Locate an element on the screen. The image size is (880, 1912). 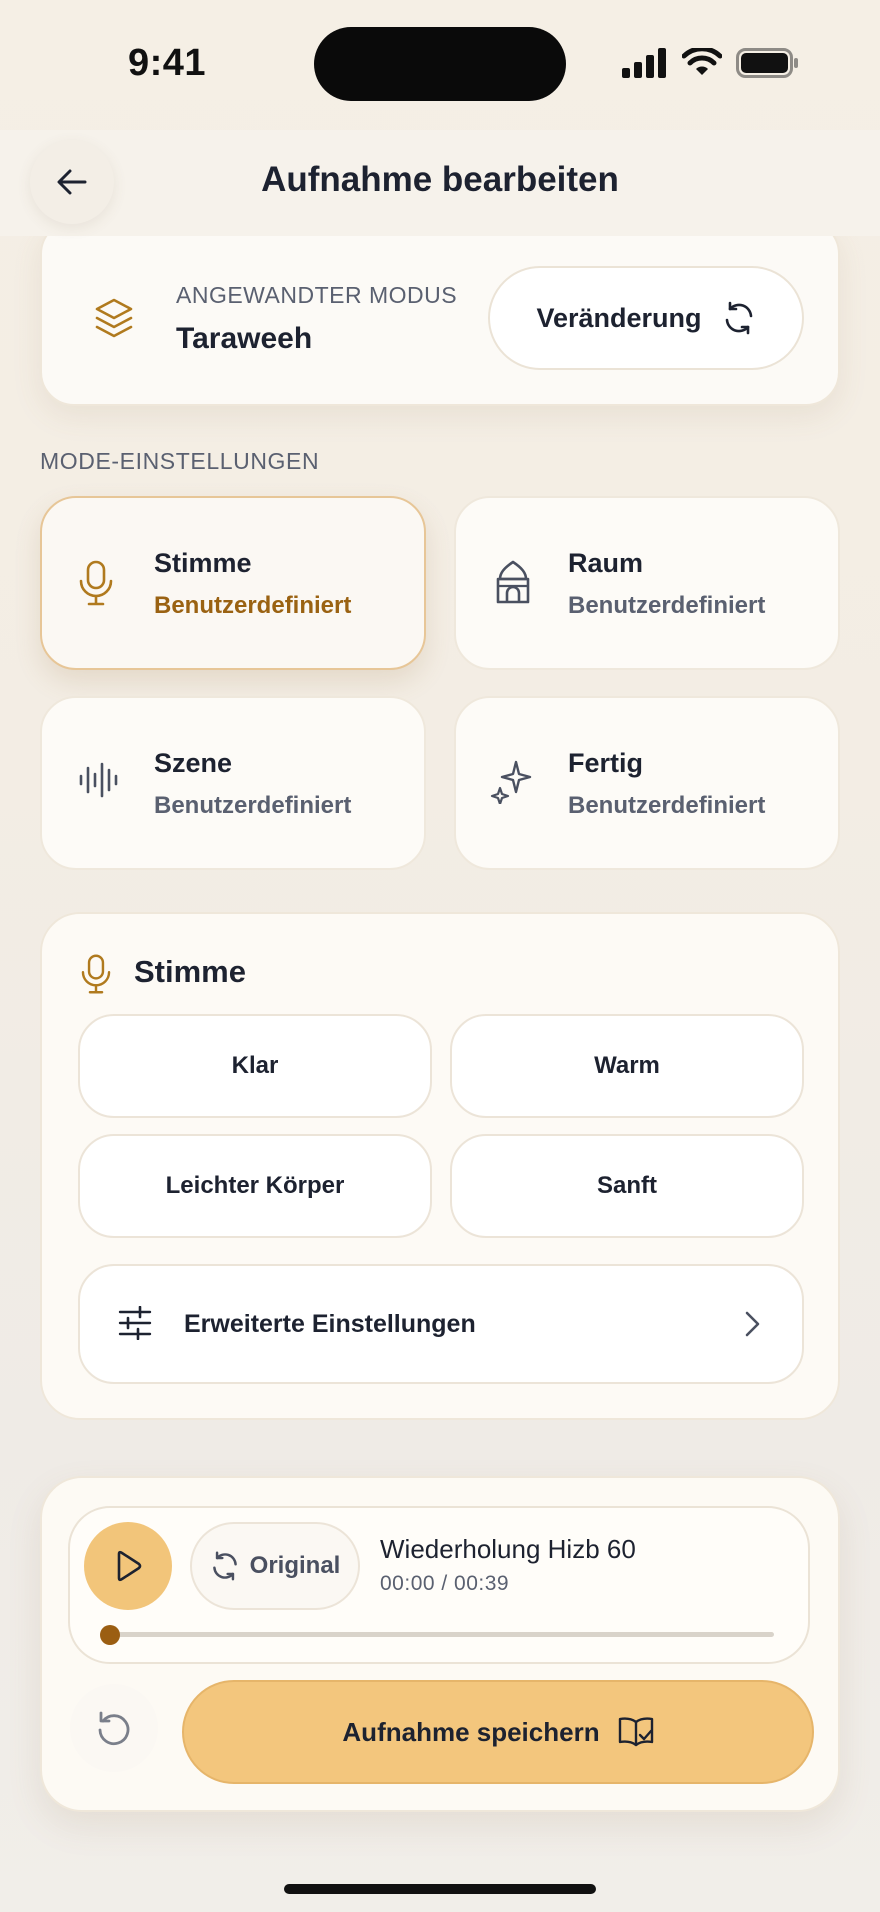
voice-option-sanft: Sanft is located at coordinates (627, 1186).